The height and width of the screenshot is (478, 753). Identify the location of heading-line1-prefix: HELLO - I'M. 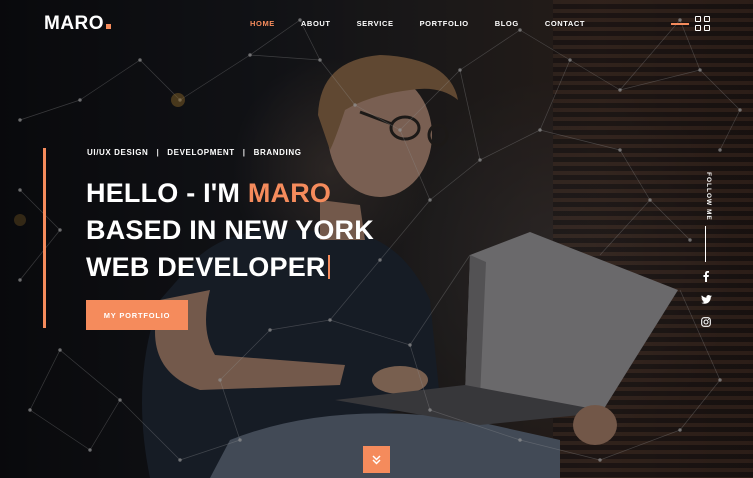
(167, 193).